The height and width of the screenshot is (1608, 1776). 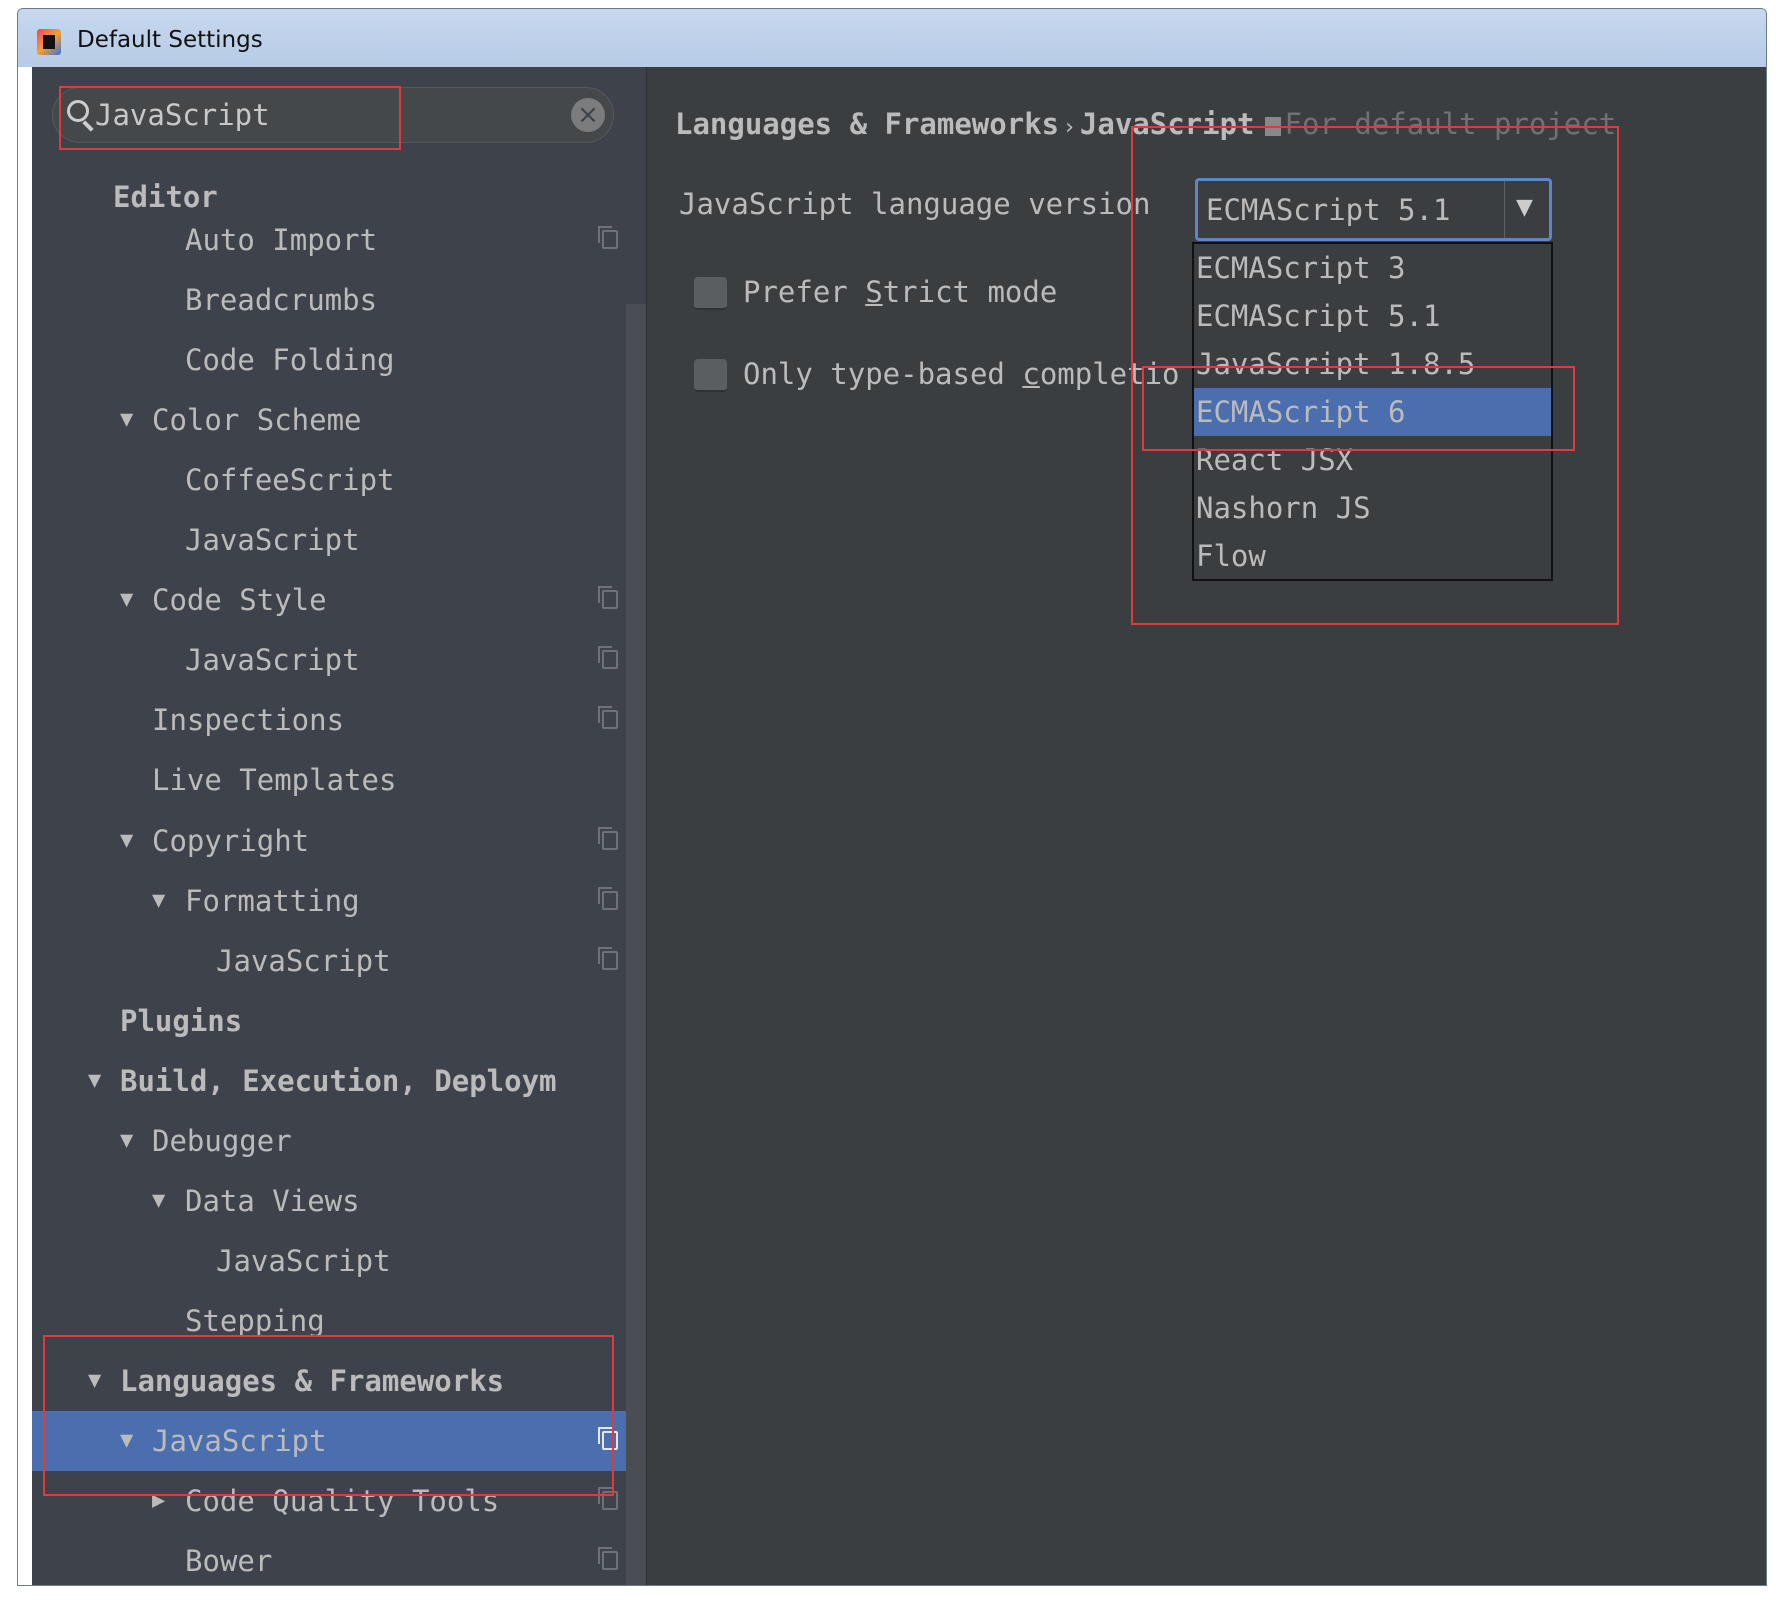 What do you see at coordinates (290, 360) in the screenshot?
I see `tree-item-label: Code Folding` at bounding box center [290, 360].